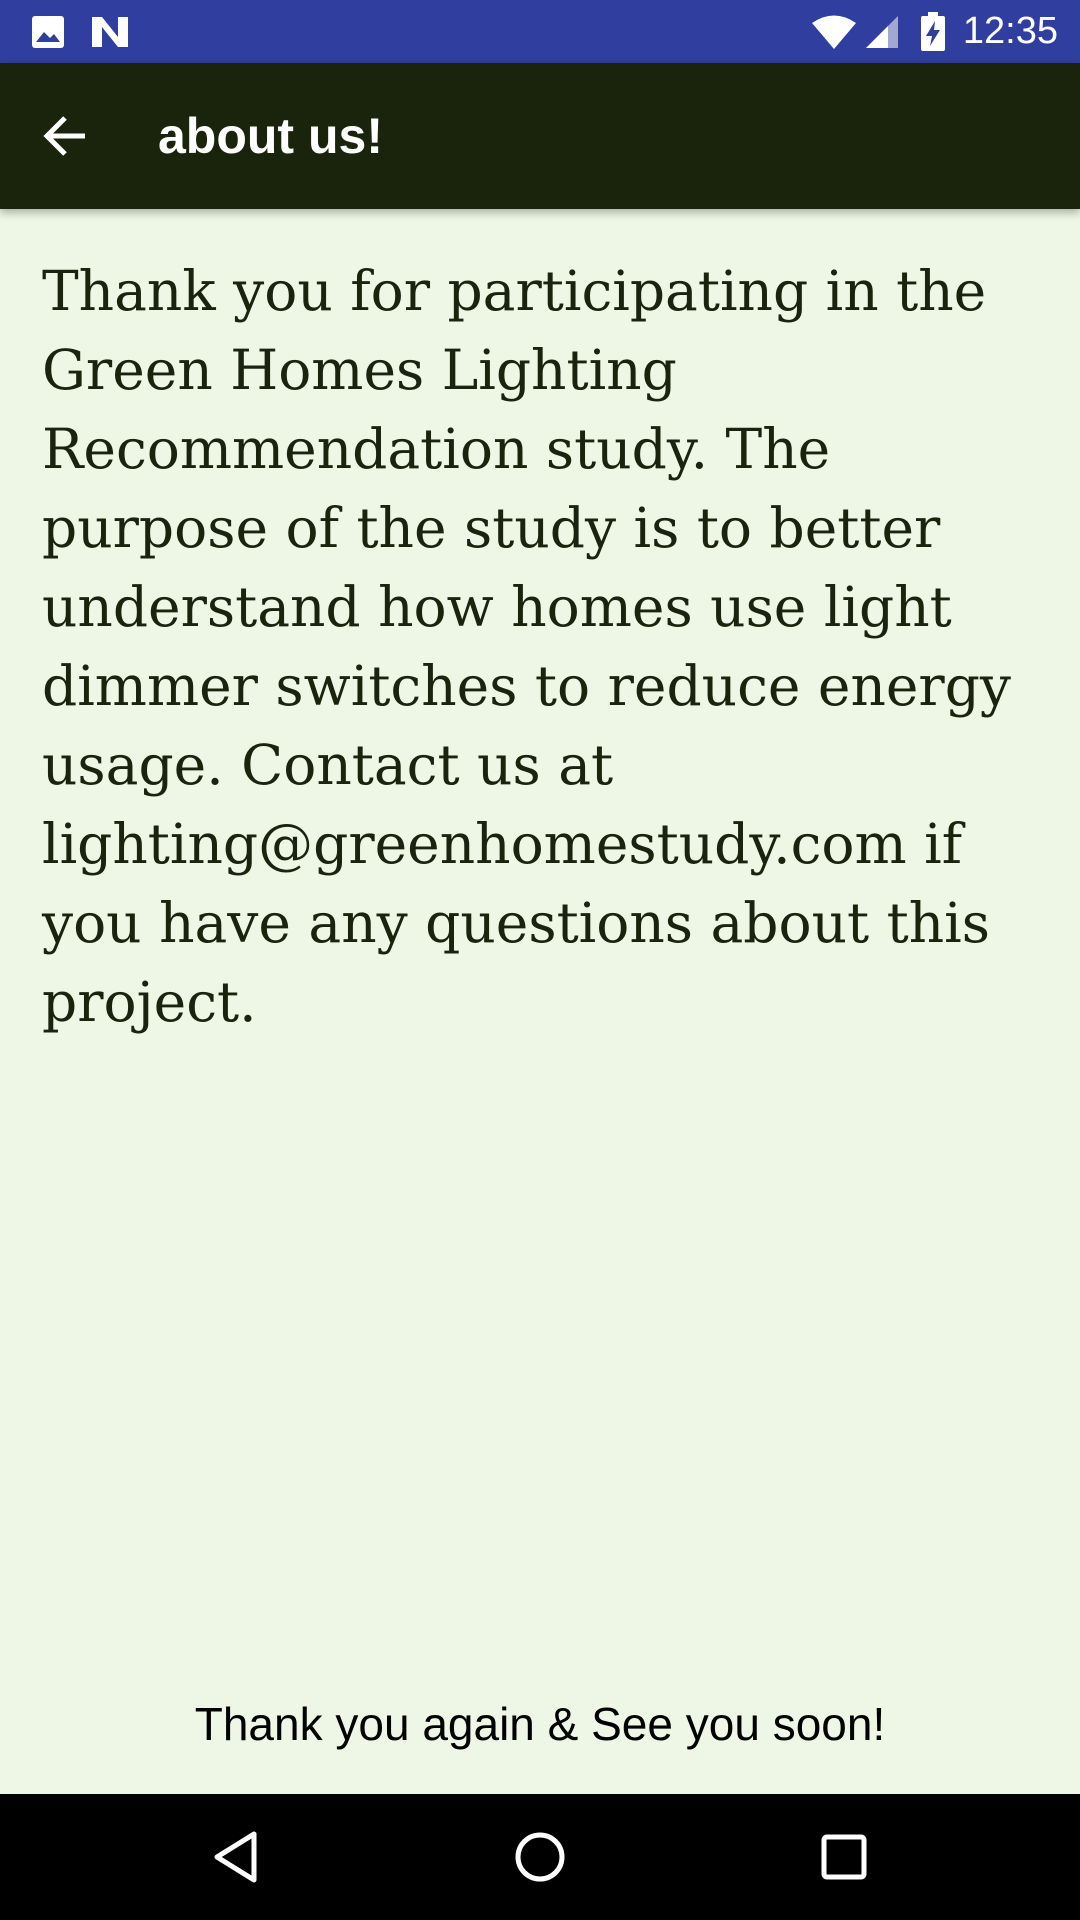 This screenshot has width=1080, height=1920. I want to click on wifi-icon, so click(834, 31).